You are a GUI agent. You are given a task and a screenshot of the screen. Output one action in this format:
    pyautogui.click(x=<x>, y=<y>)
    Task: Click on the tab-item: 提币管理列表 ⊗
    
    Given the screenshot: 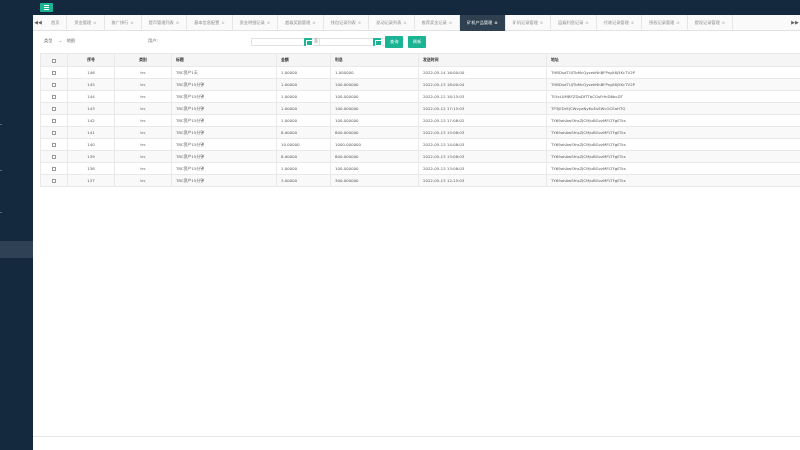 What is the action you would take?
    pyautogui.click(x=165, y=23)
    